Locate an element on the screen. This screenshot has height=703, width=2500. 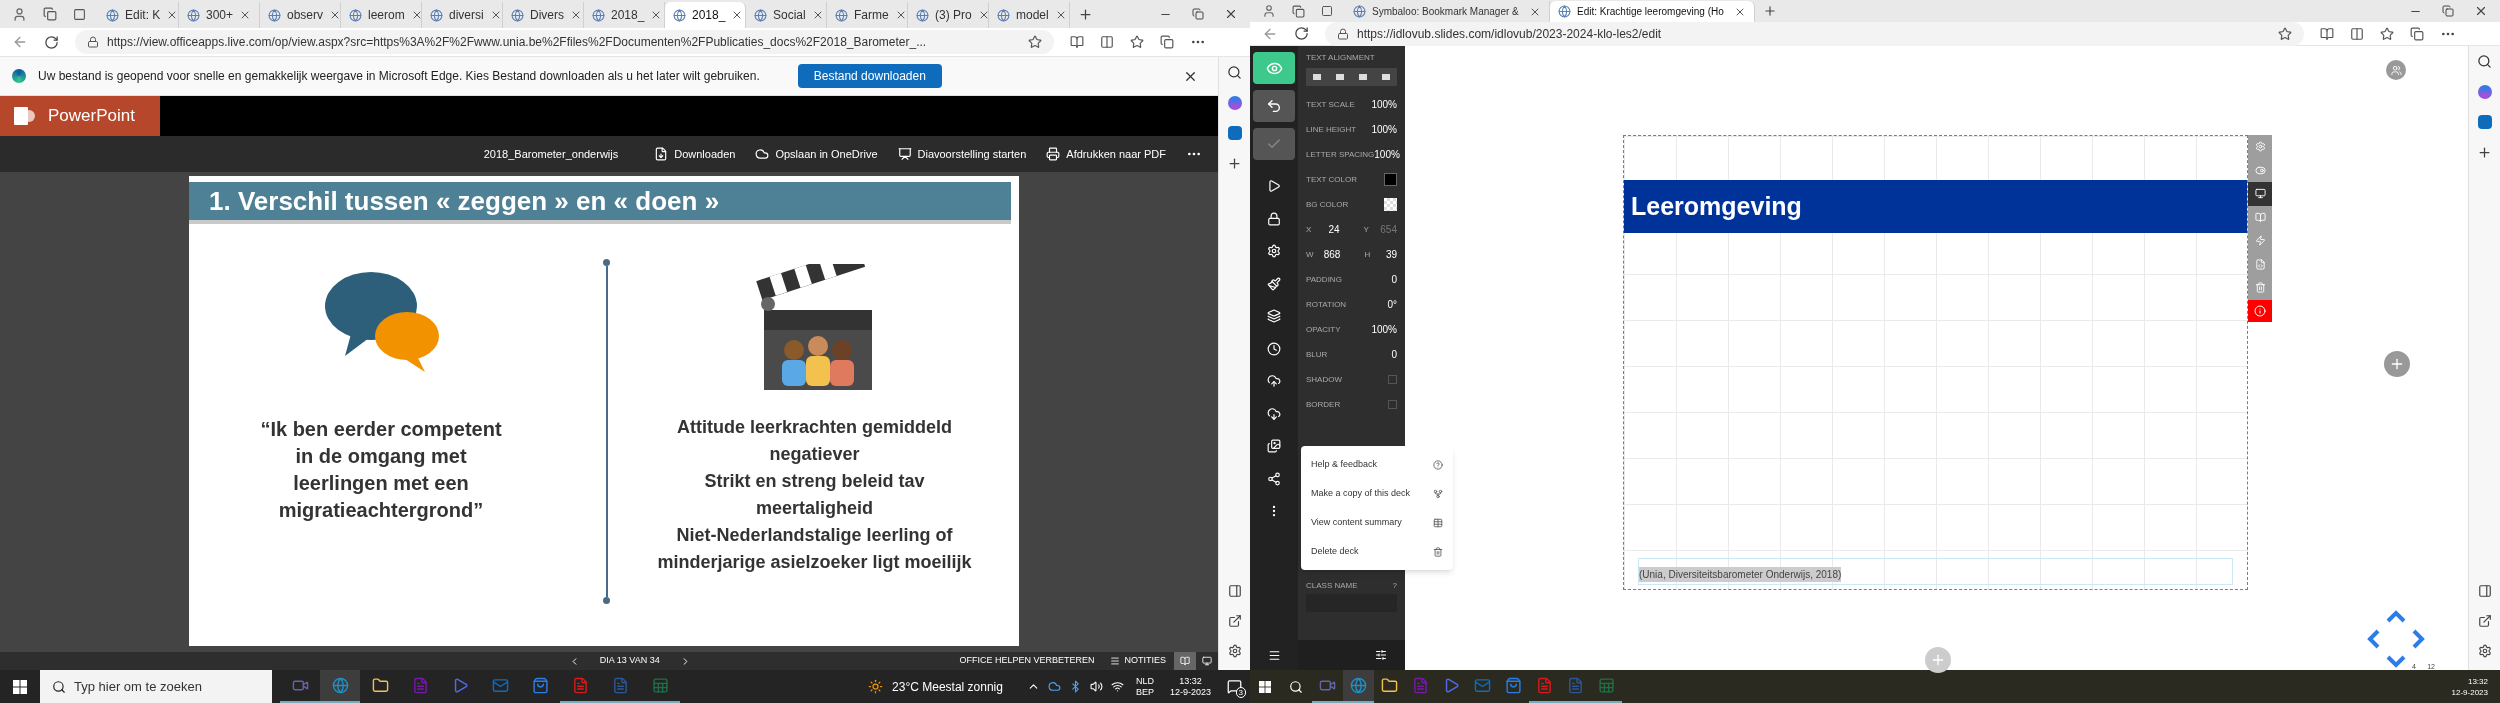
title-bar: Leeromgeving is located at coordinates (1935, 206).